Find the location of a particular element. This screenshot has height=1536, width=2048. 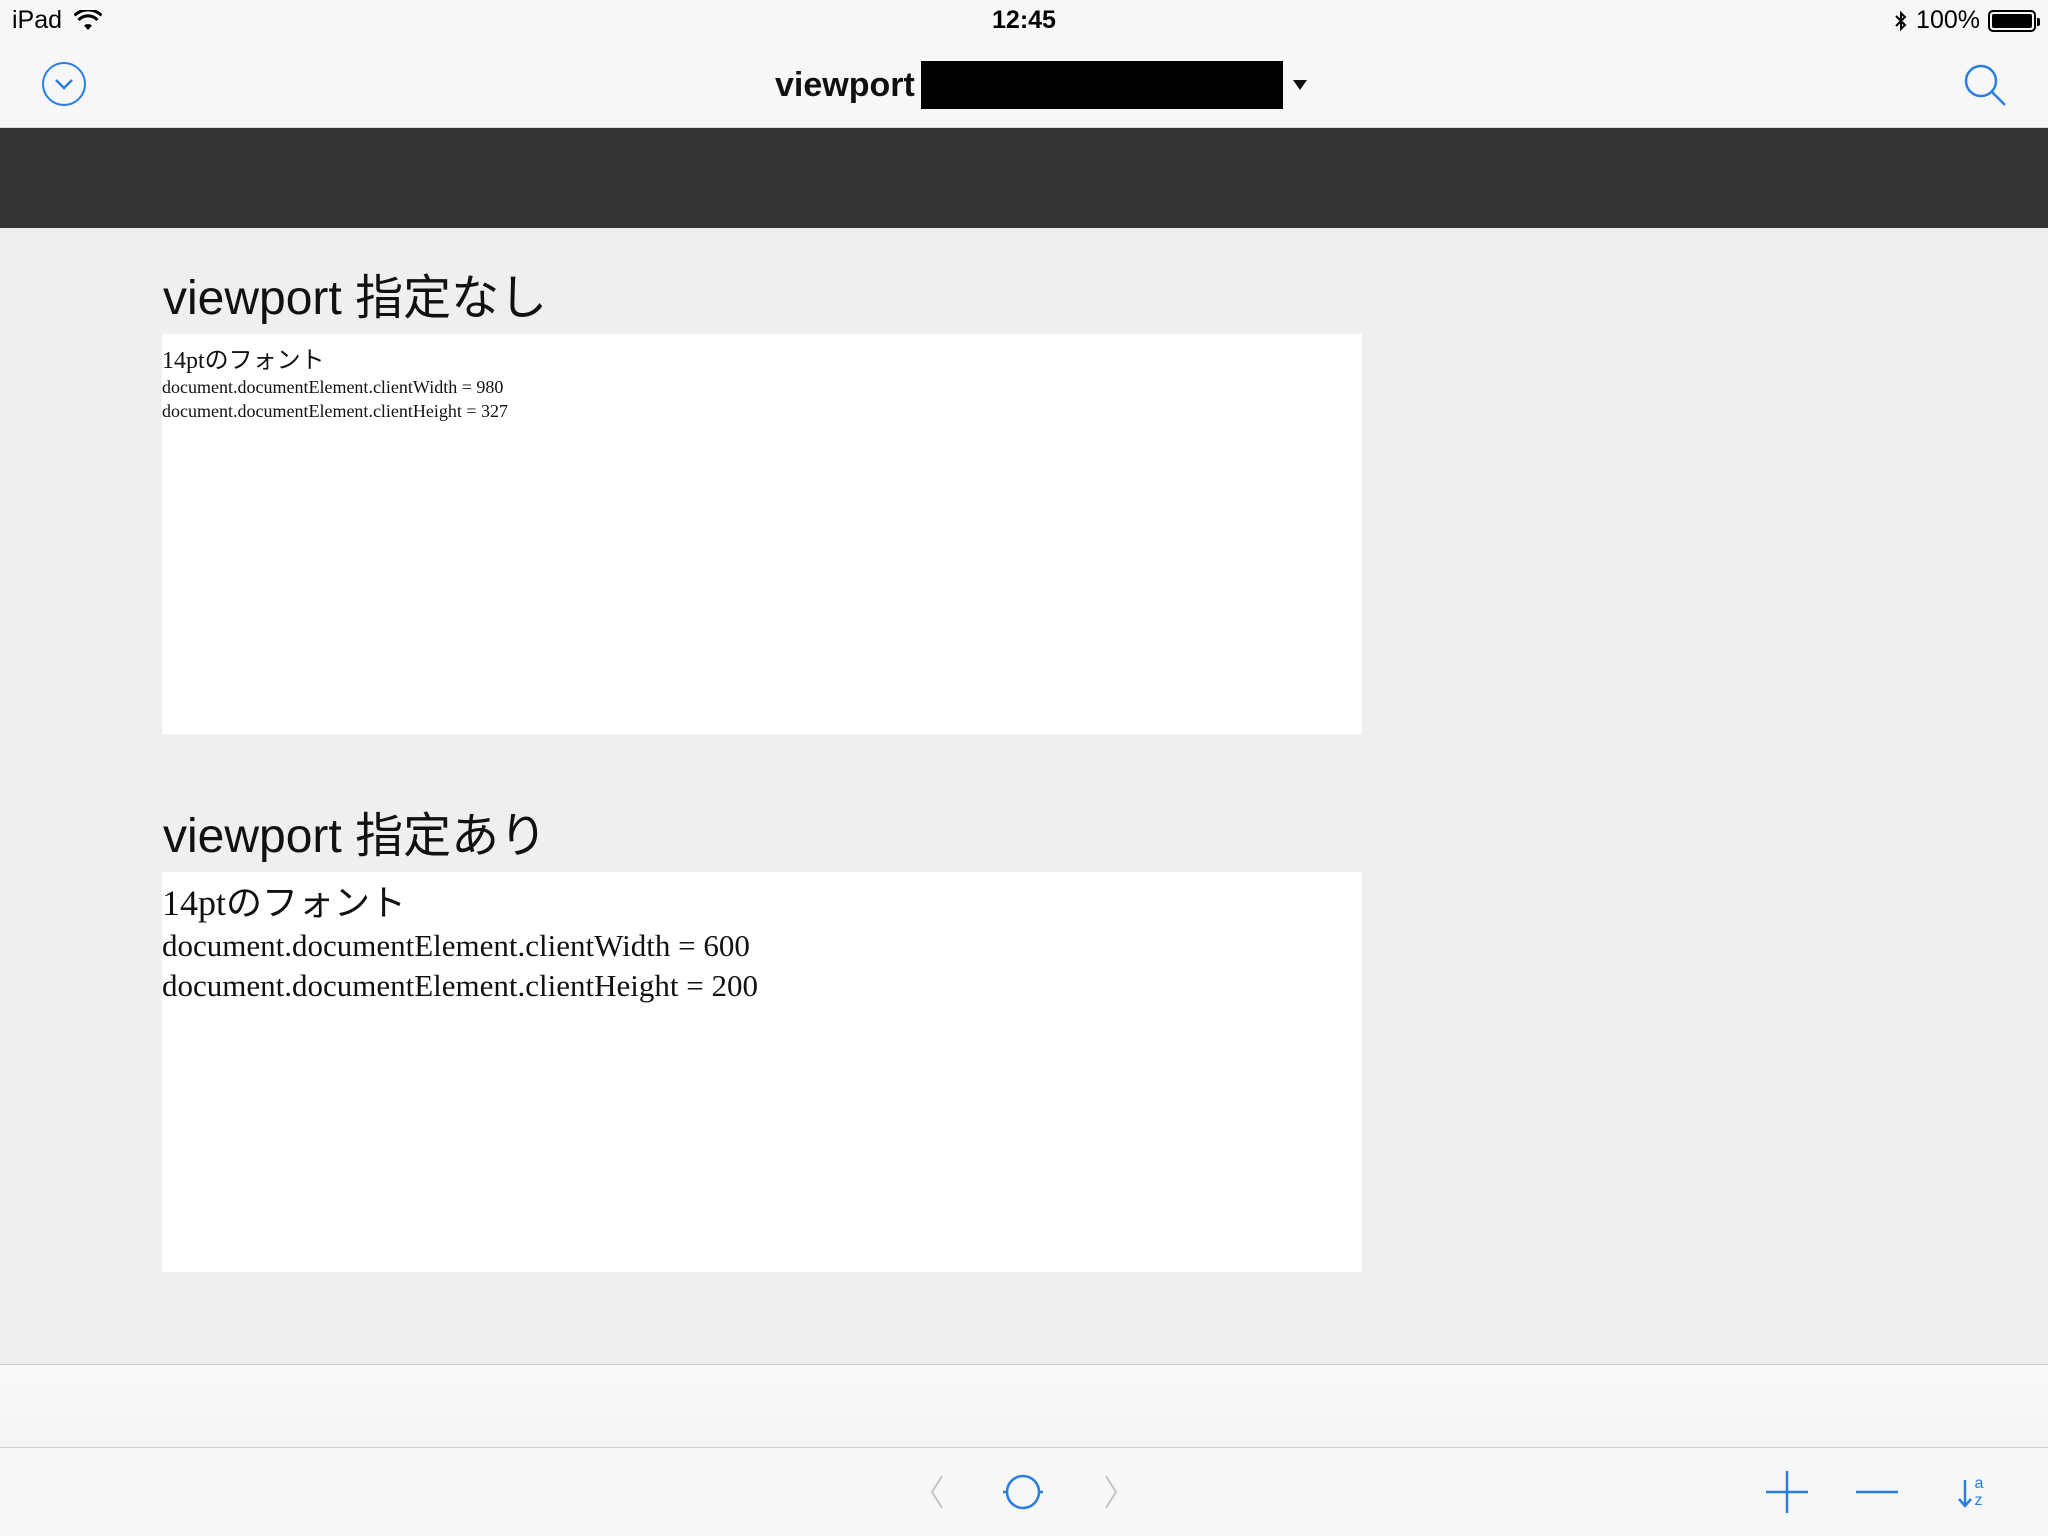

zoom-out-button is located at coordinates (1877, 1492).